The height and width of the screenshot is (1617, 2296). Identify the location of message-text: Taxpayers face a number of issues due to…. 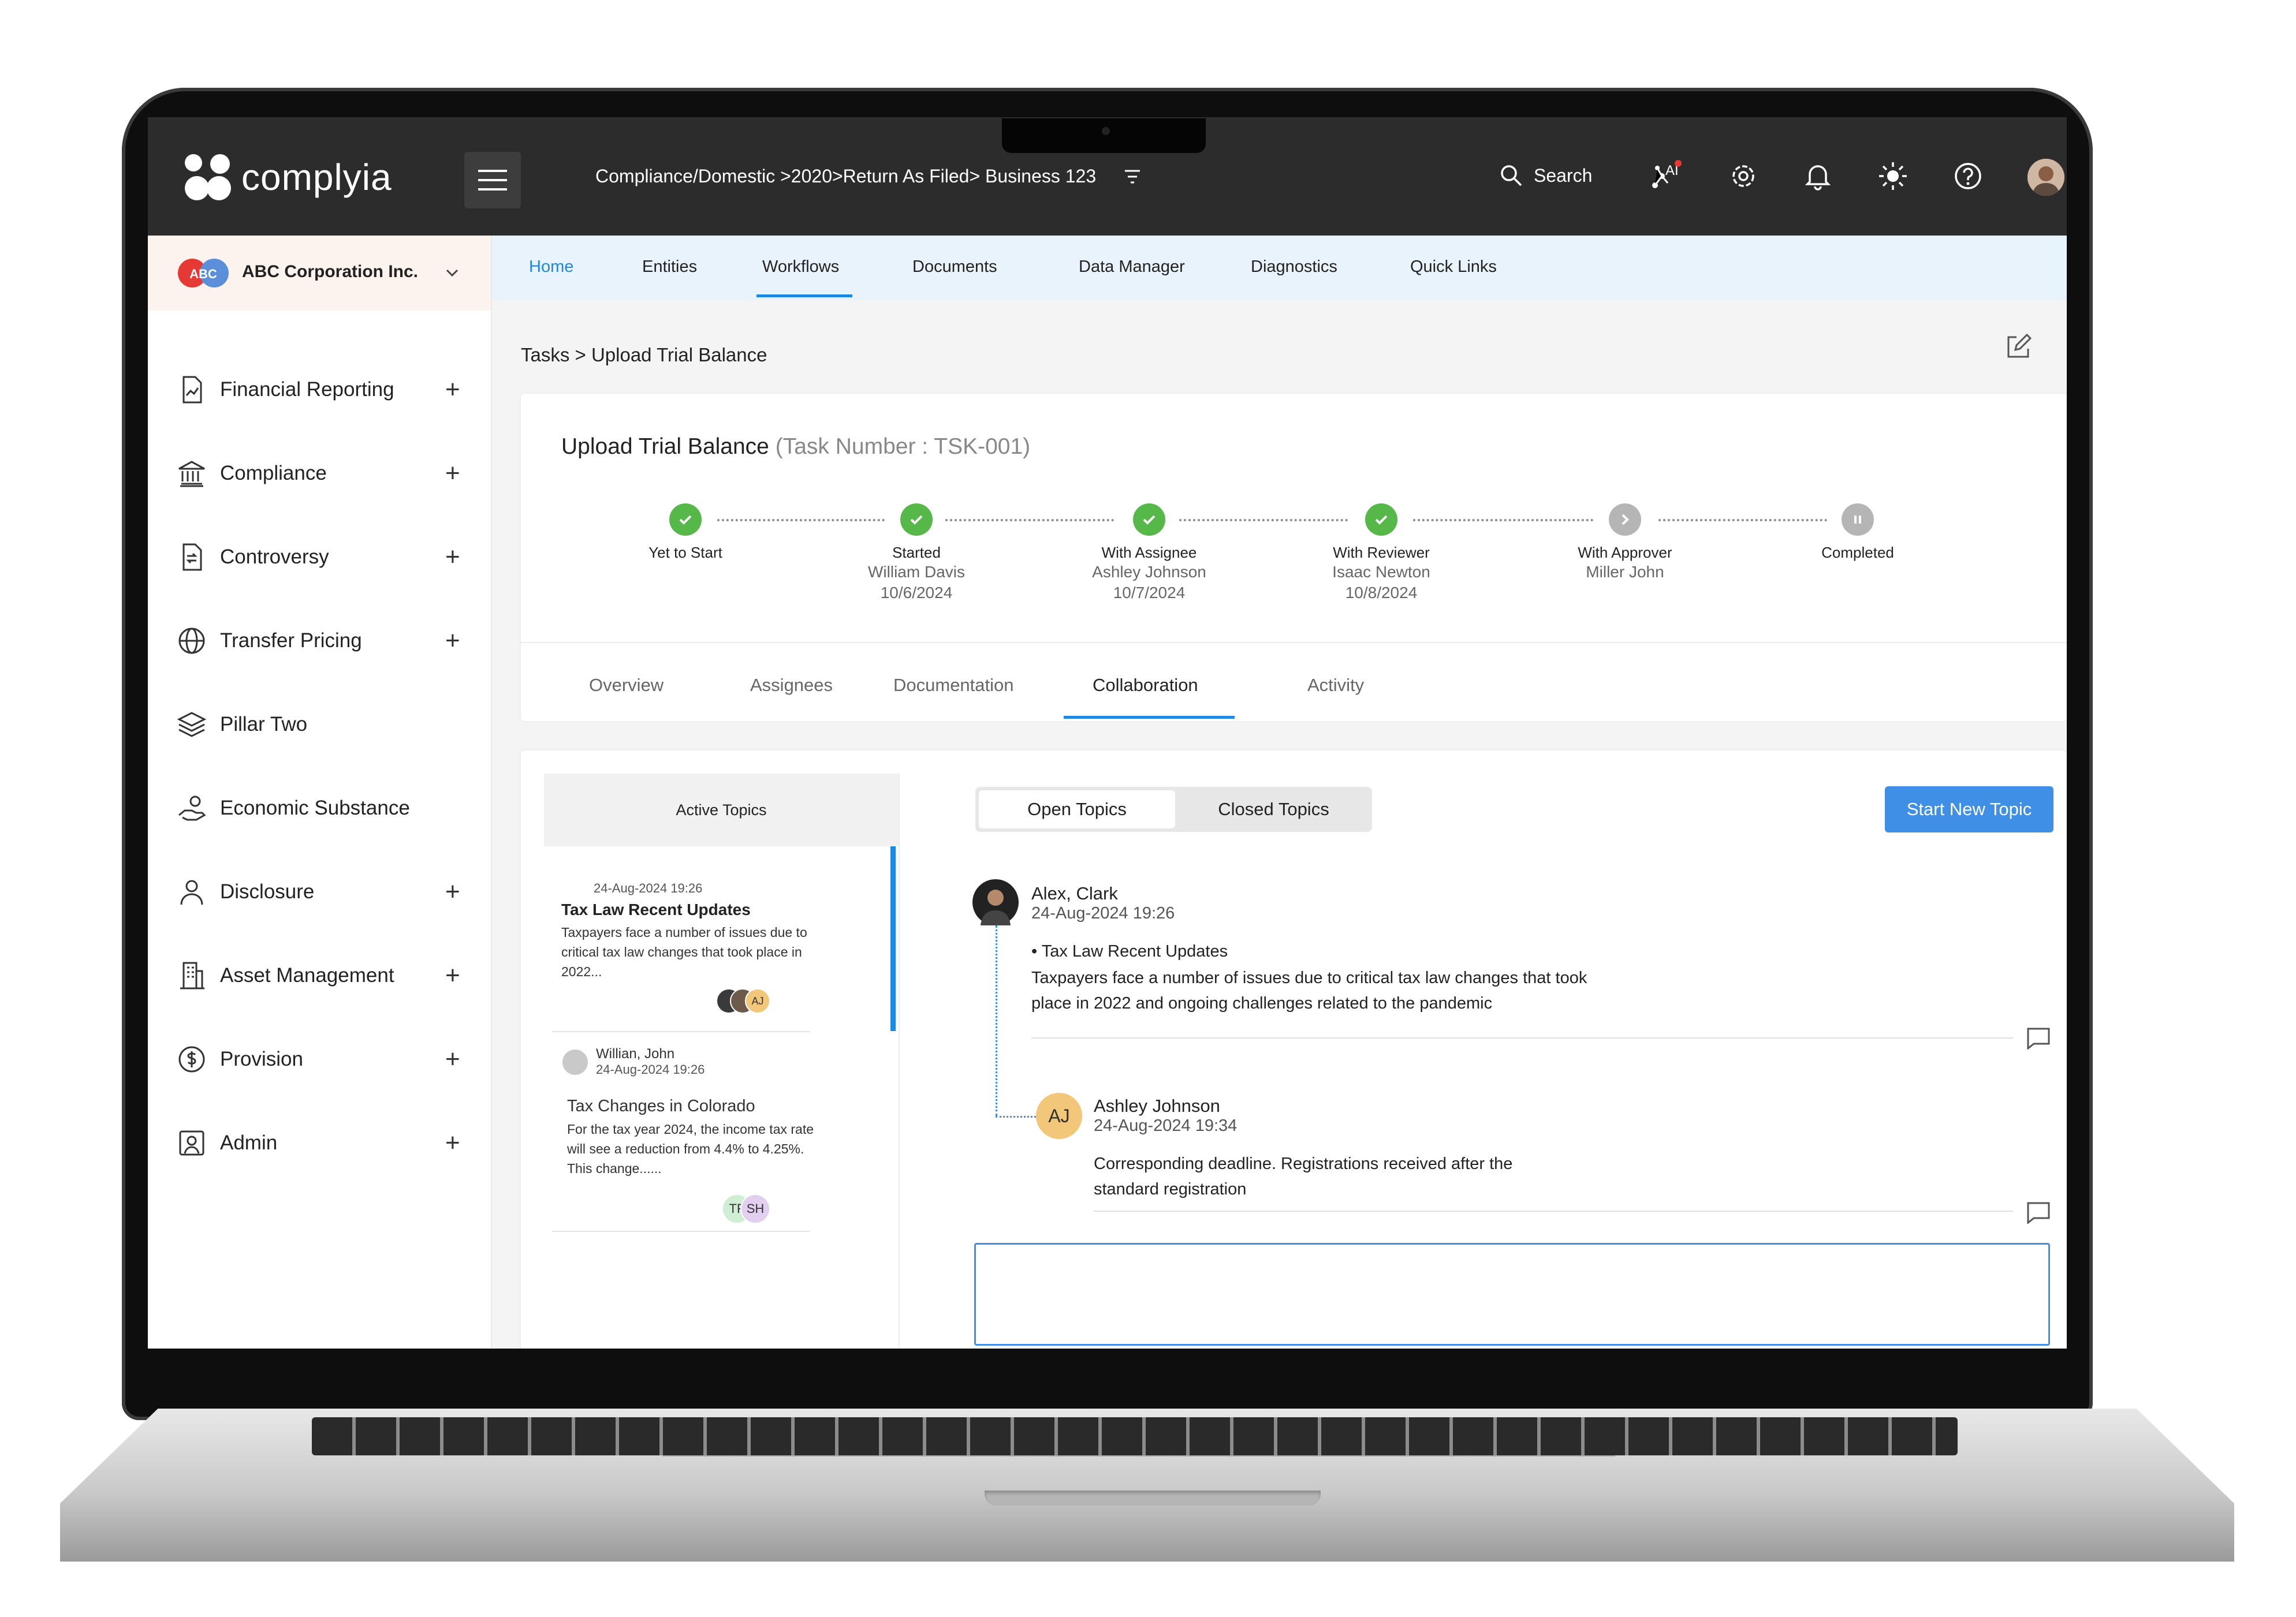
(1309, 978).